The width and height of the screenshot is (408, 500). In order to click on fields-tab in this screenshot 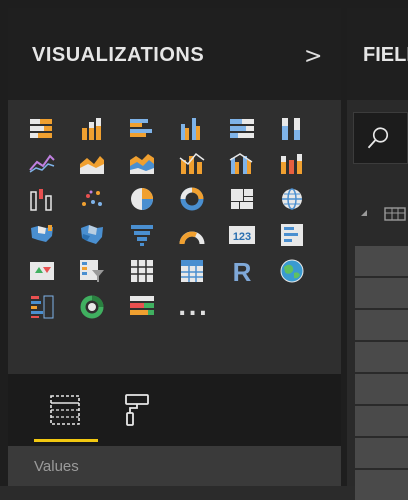, I will do `click(65, 410)`.